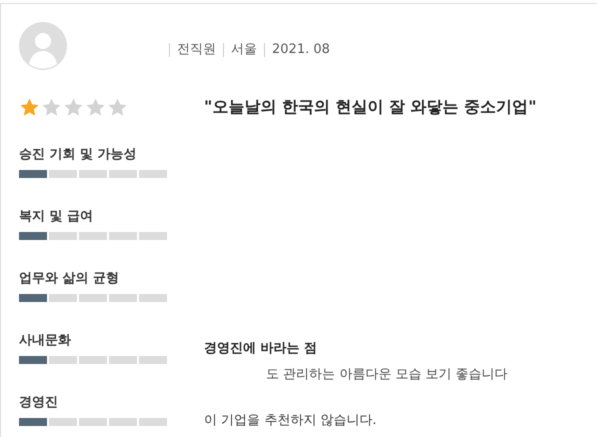  Describe the element at coordinates (261, 349) in the screenshot. I see `section-heading: 경영진에 바라는 점` at that location.